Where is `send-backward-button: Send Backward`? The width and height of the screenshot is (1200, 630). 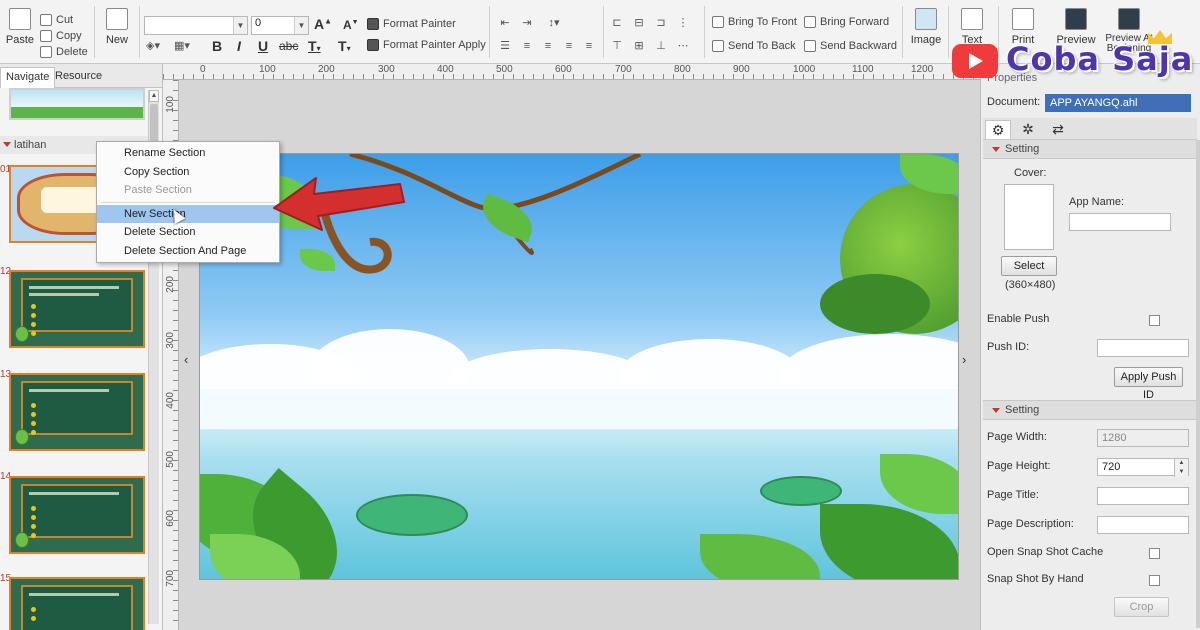 send-backward-button: Send Backward is located at coordinates (850, 46).